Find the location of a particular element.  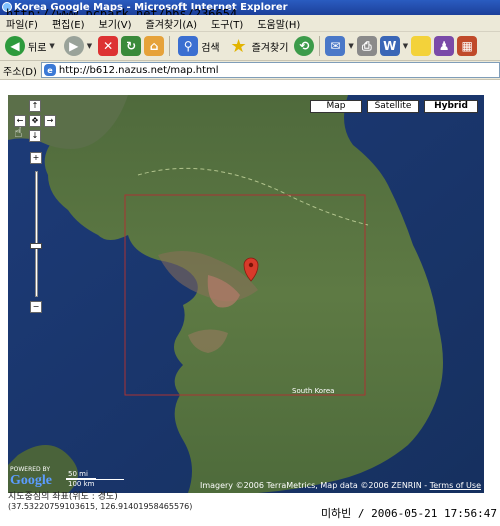

edit-dropdown-icon: ▼ is located at coordinates (405, 46).